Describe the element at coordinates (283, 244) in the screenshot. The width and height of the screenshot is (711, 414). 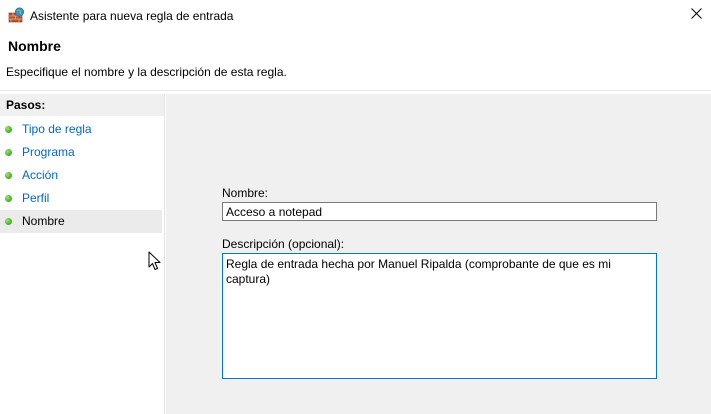
I see `description-field-label: Descripción (opcional):` at that location.